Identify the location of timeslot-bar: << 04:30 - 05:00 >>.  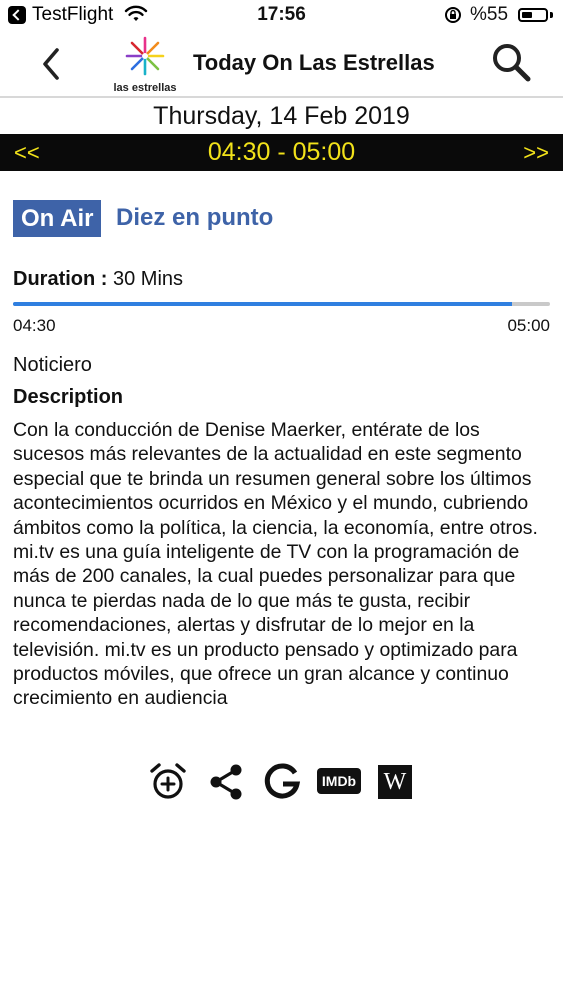
(281, 152).